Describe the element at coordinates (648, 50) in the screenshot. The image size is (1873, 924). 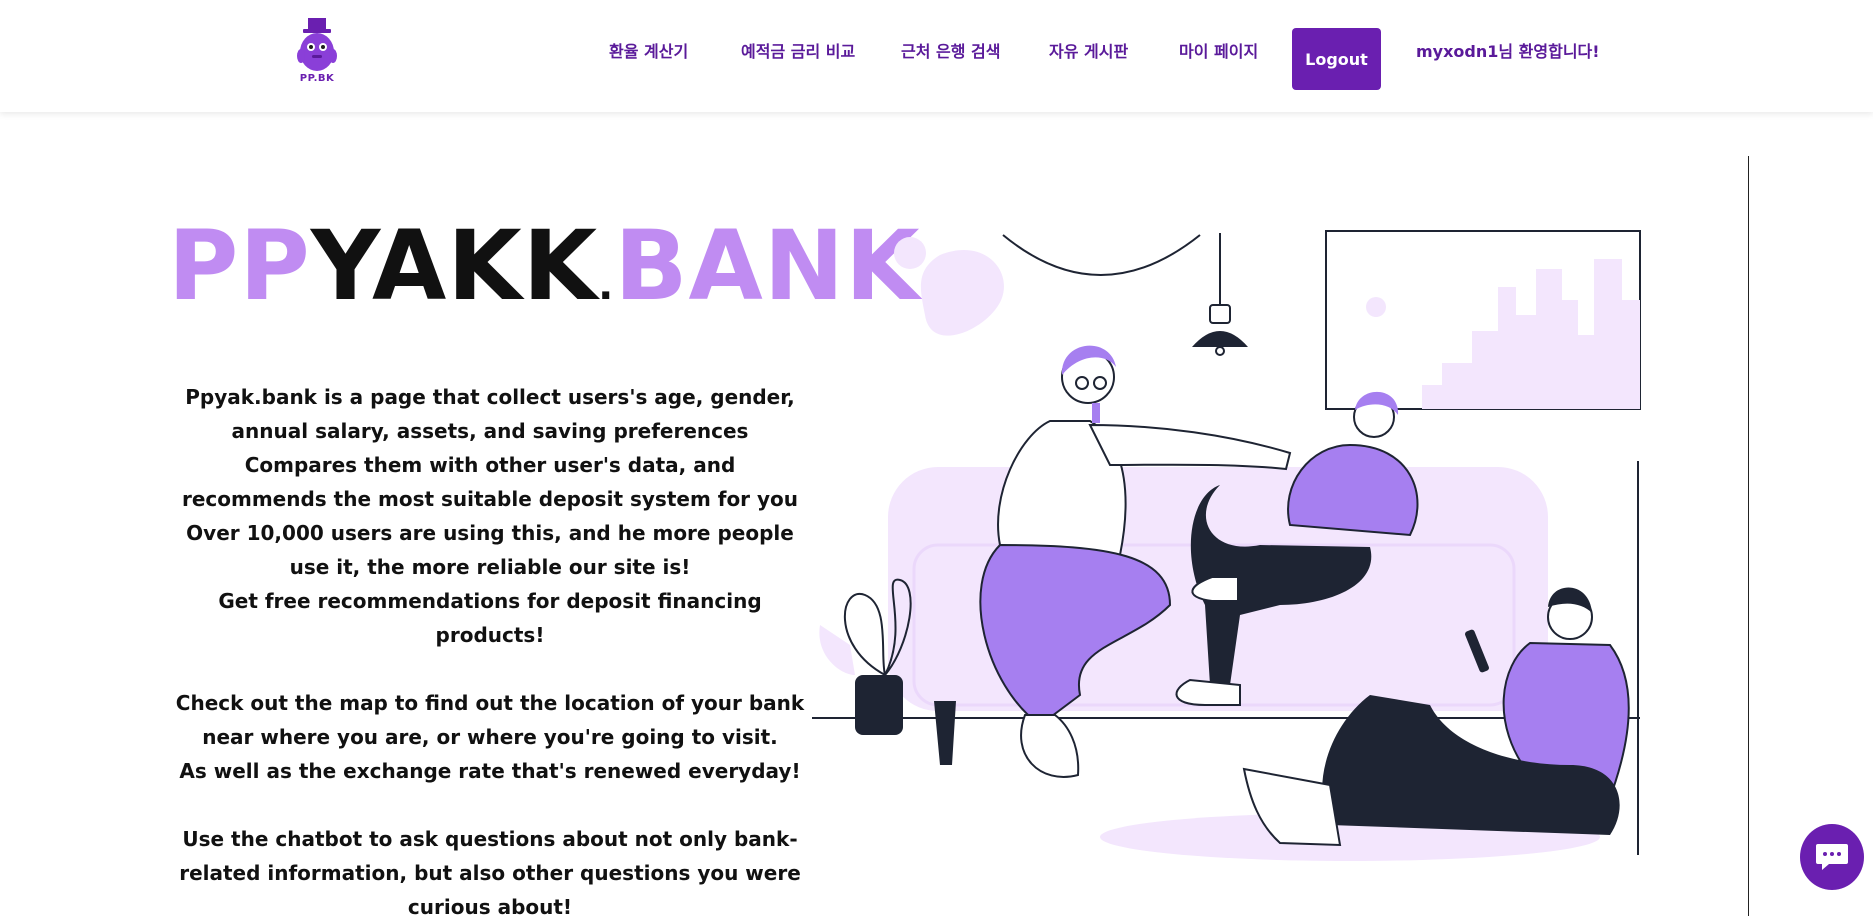
I see `nav-exchange-calculator: 환율 계산기` at that location.